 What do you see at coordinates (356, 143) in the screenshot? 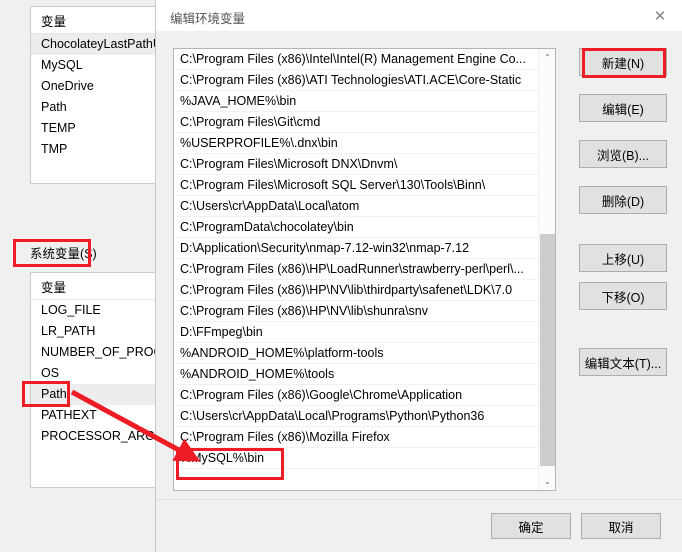
I see `path-entry-row: %USERPROFILE%\.dnx\bin` at bounding box center [356, 143].